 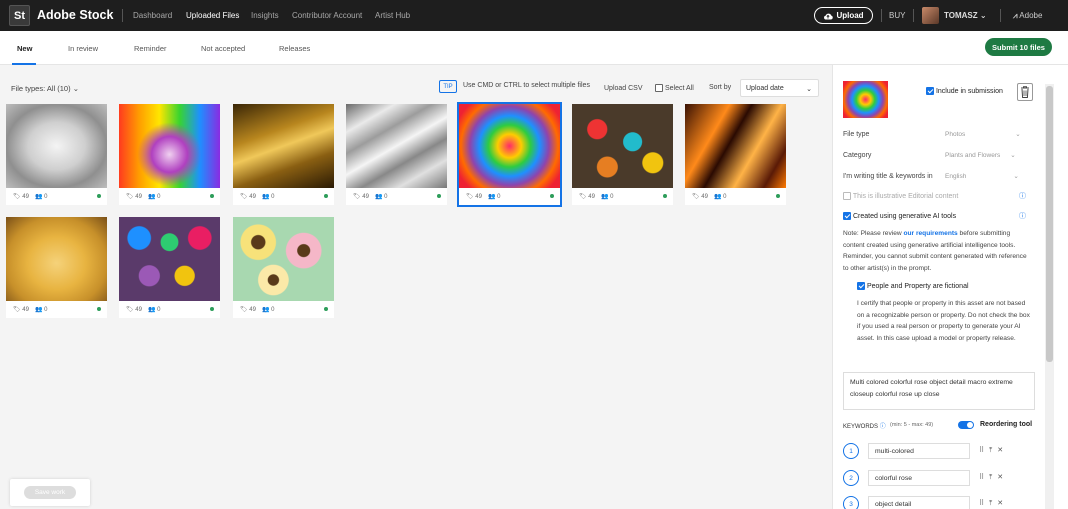 I want to click on adobe-logo-icon: ⩘, so click(x=1015, y=15).